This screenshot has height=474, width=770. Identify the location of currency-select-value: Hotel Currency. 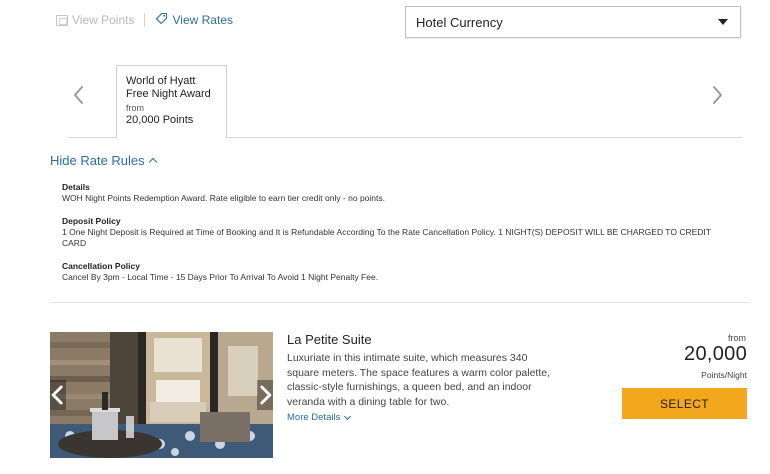
(459, 22).